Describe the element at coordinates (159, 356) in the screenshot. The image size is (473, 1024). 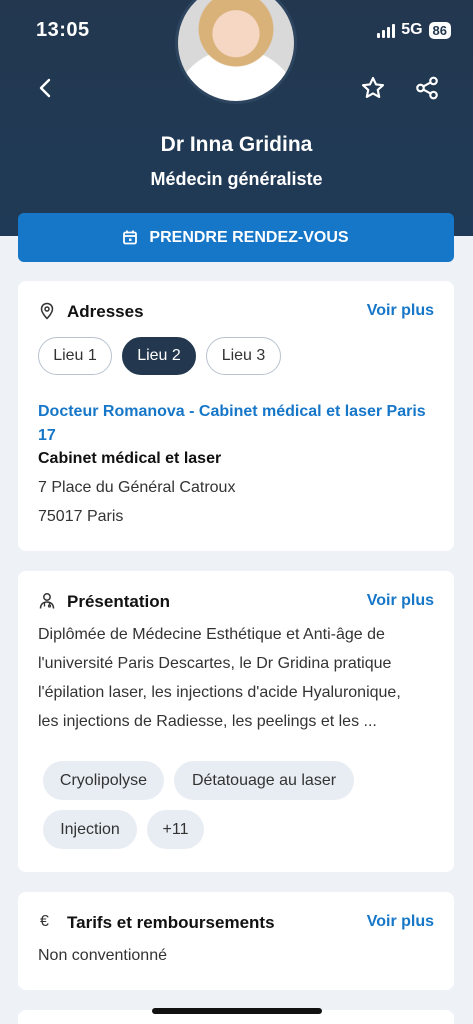
I see `tab-lieu-2: Lieu 2` at that location.